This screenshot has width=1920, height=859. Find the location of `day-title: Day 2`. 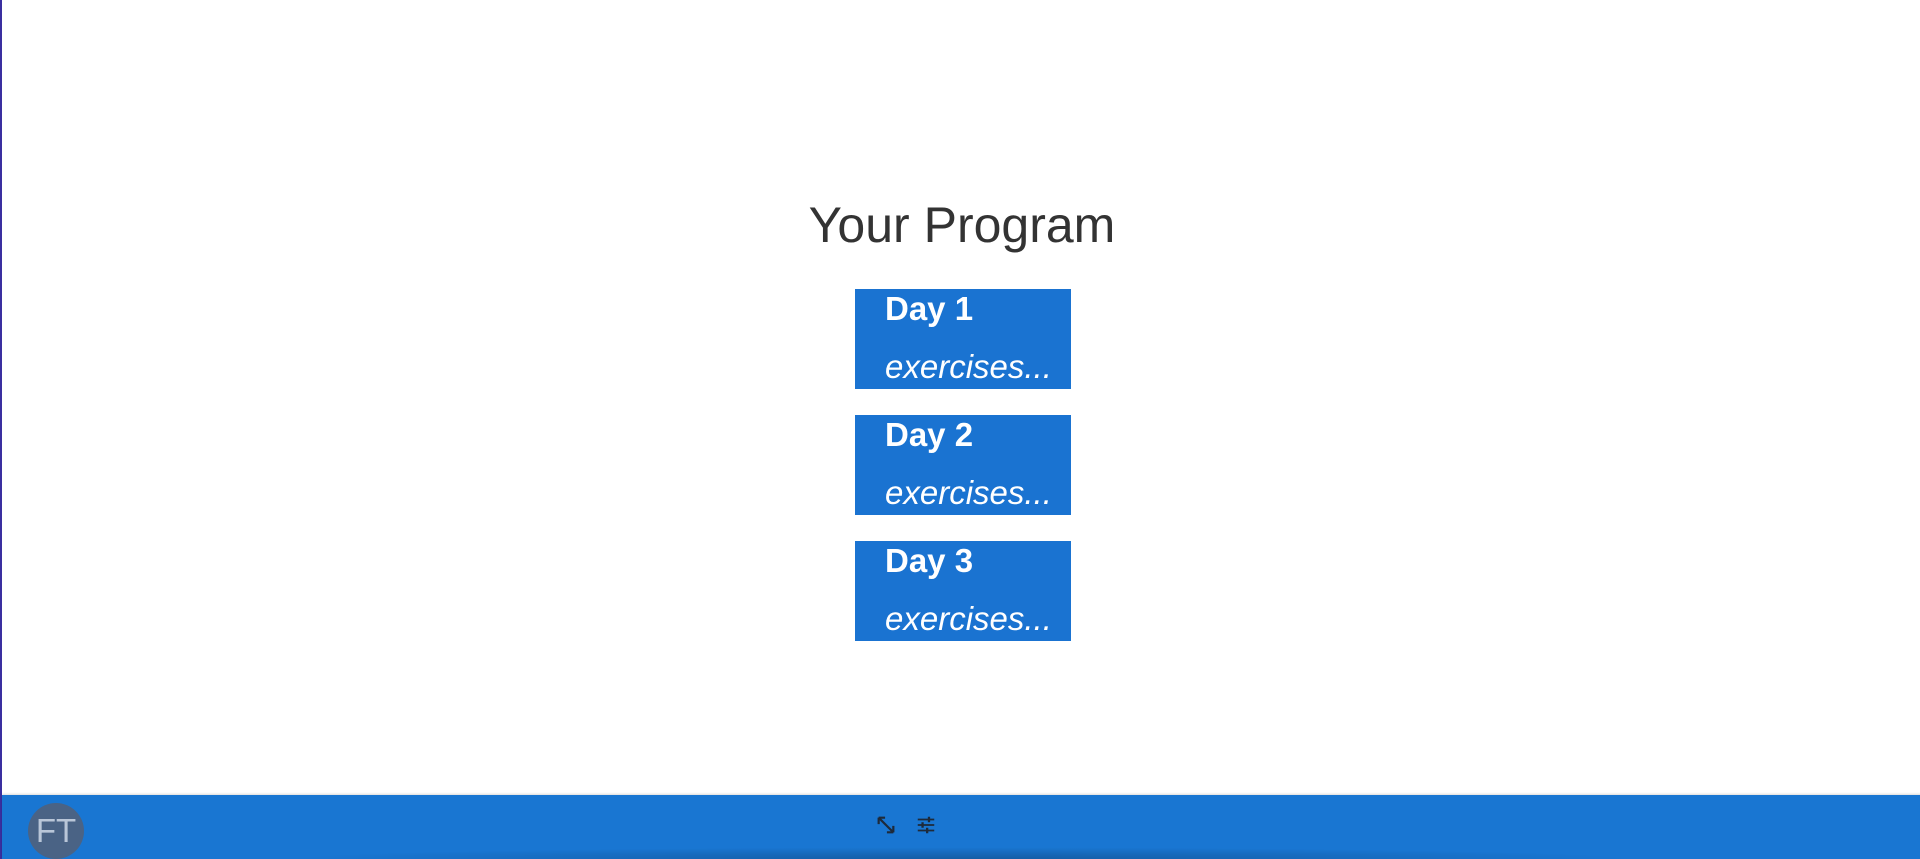

day-title: Day 2 is located at coordinates (929, 434).